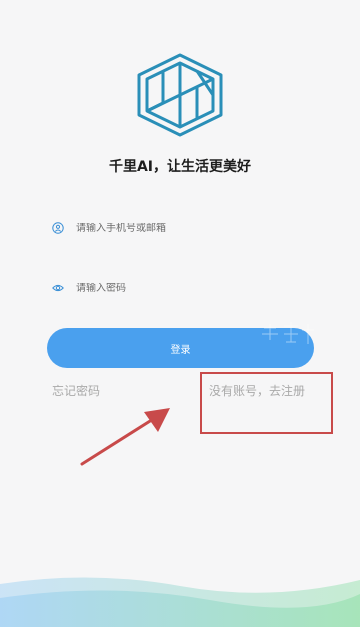  Describe the element at coordinates (180, 602) in the screenshot. I see `bottom-wave-decoration` at that location.